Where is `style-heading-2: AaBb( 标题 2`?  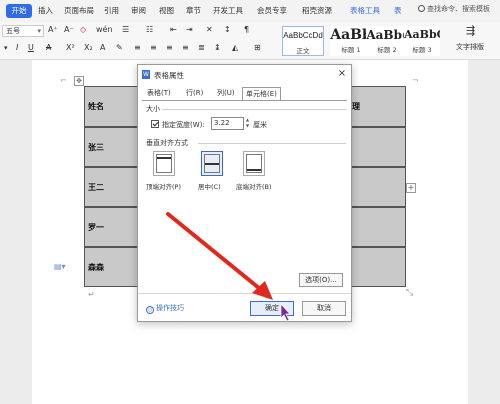 style-heading-2: AaBb( 标题 2 is located at coordinates (387, 41).